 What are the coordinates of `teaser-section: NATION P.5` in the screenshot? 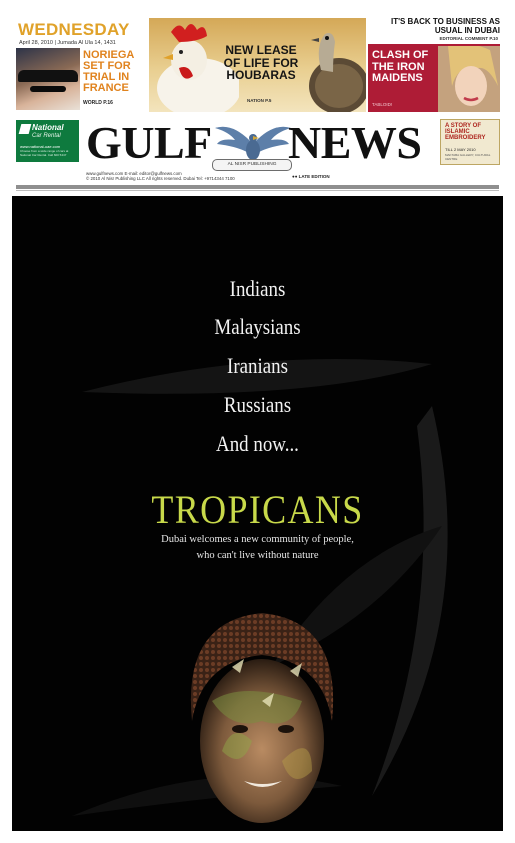 It's located at (259, 100).